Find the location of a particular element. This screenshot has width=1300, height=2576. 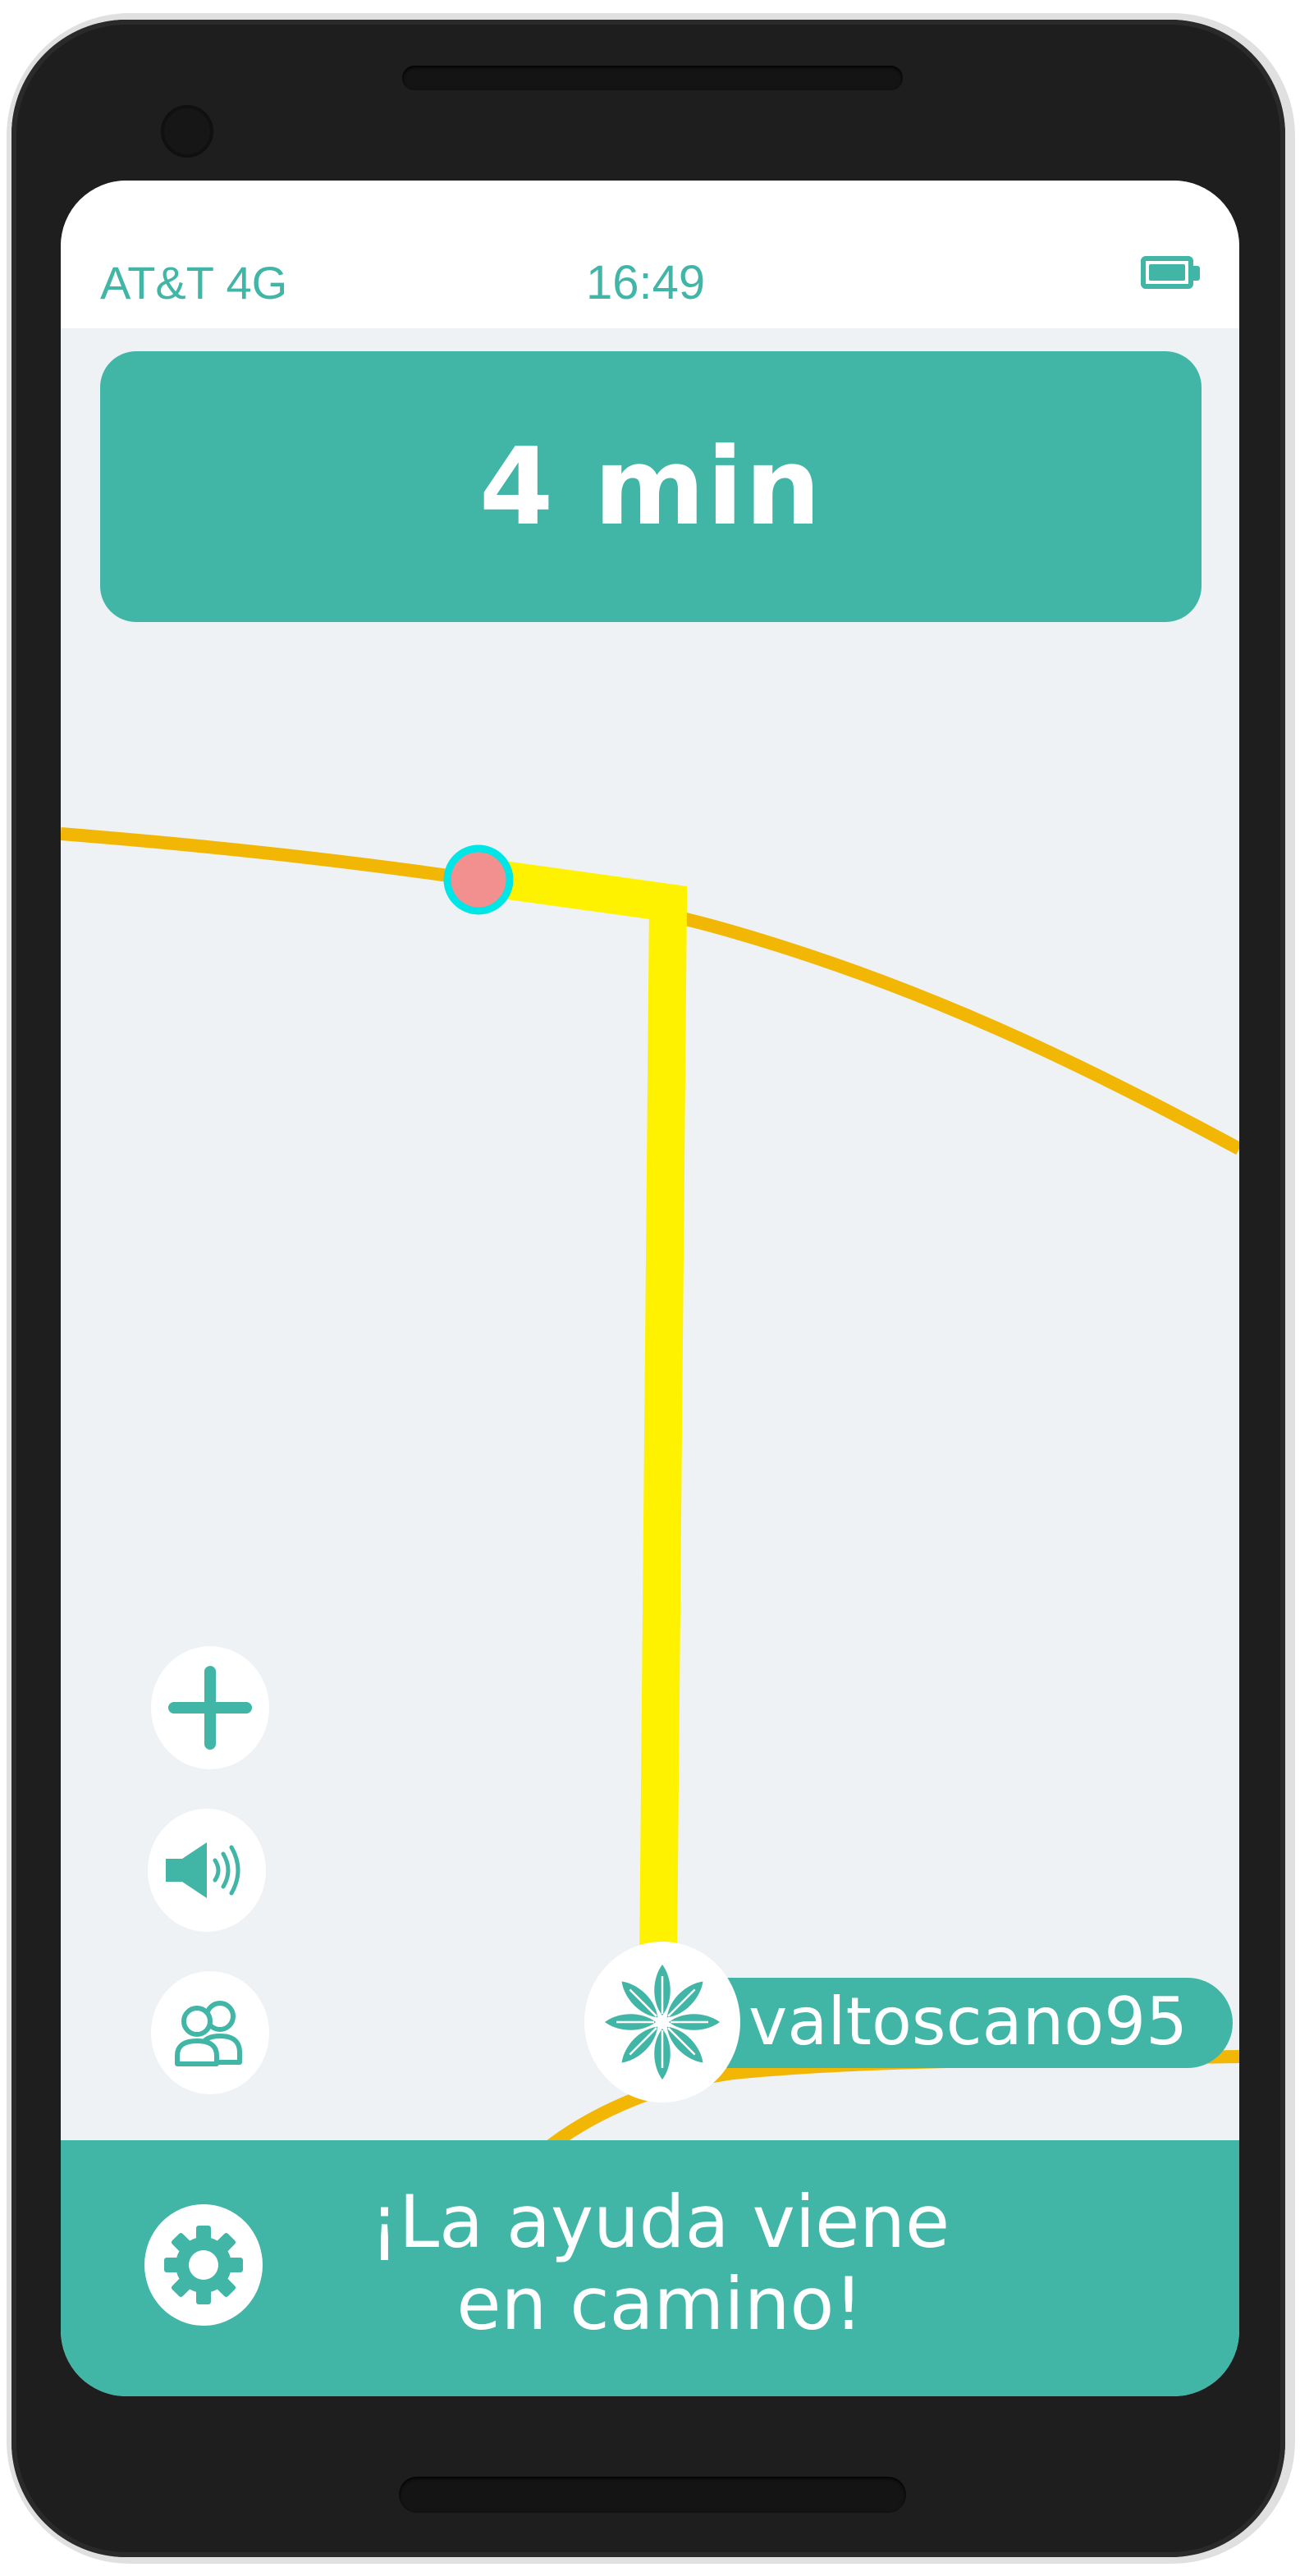

help-message: ¡La ayuda viene en camino! is located at coordinates (660, 2263).